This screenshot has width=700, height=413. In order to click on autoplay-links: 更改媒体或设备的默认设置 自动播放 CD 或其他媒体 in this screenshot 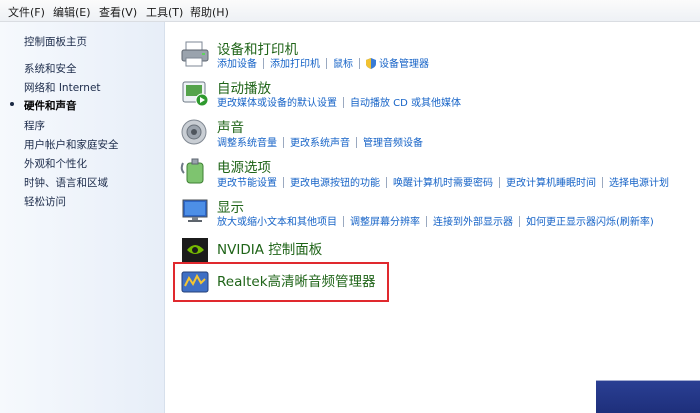, I will do `click(339, 101)`.